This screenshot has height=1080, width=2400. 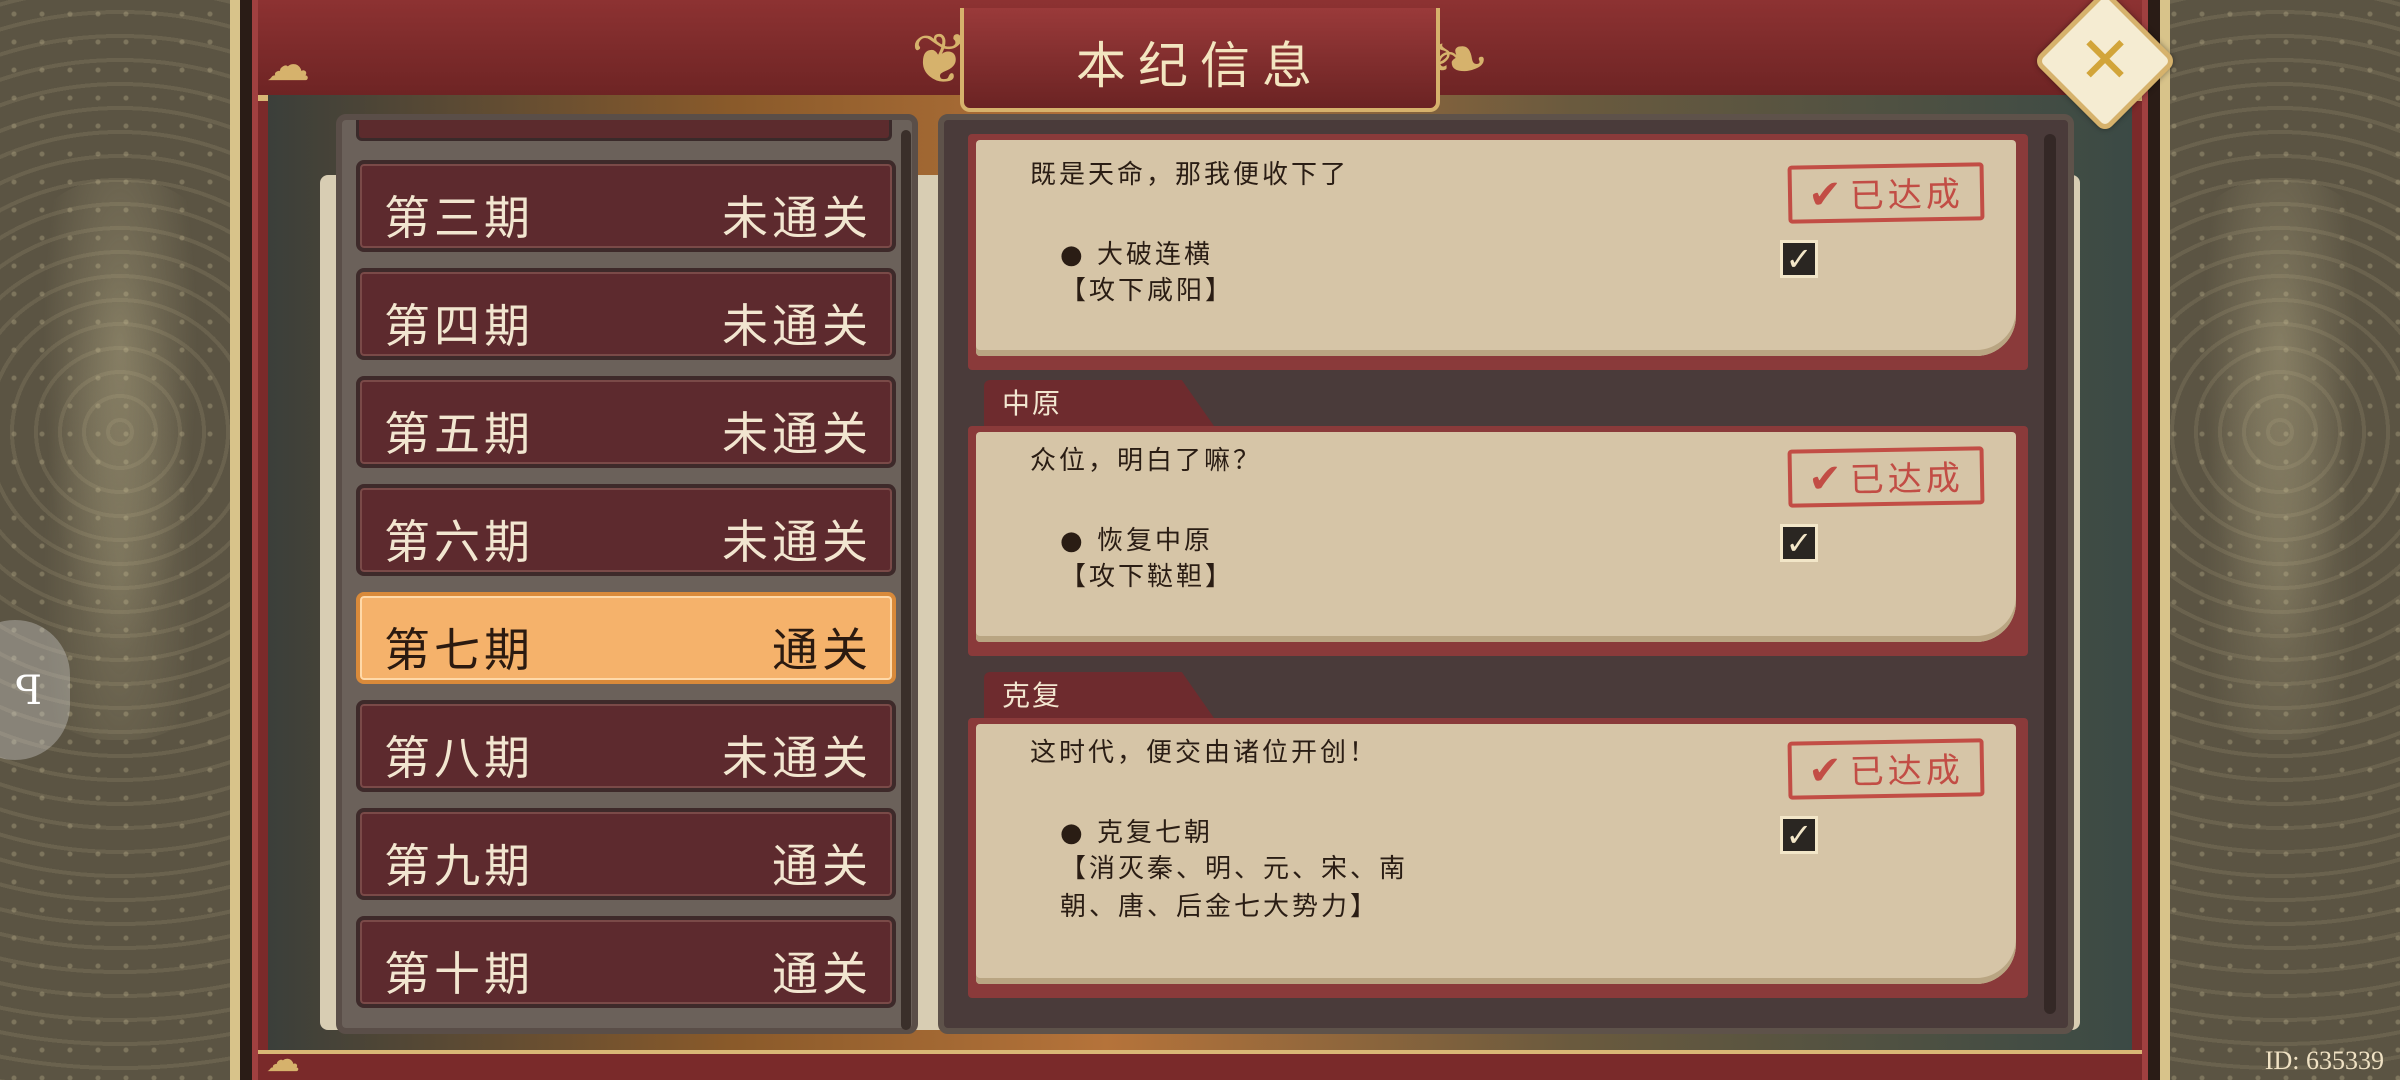 I want to click on period-item: 第四期 未通关, so click(x=626, y=314).